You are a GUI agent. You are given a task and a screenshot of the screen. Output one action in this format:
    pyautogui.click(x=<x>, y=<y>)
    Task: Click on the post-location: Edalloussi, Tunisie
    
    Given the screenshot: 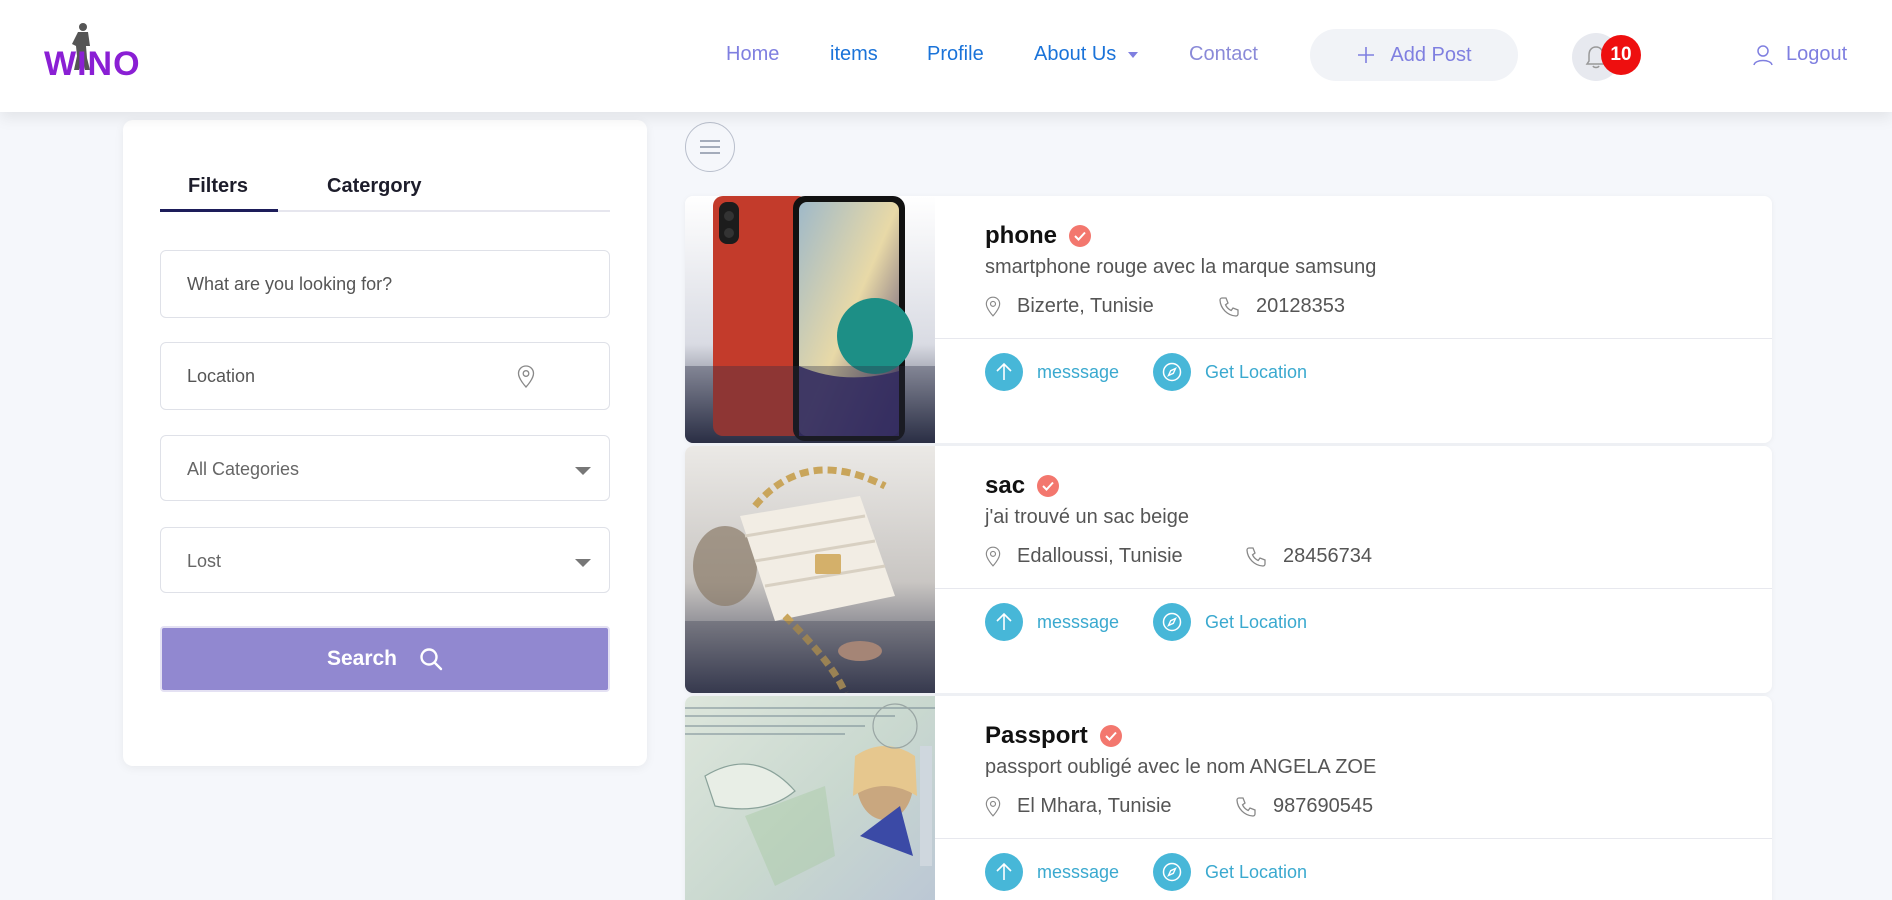 What is the action you would take?
    pyautogui.click(x=1084, y=556)
    